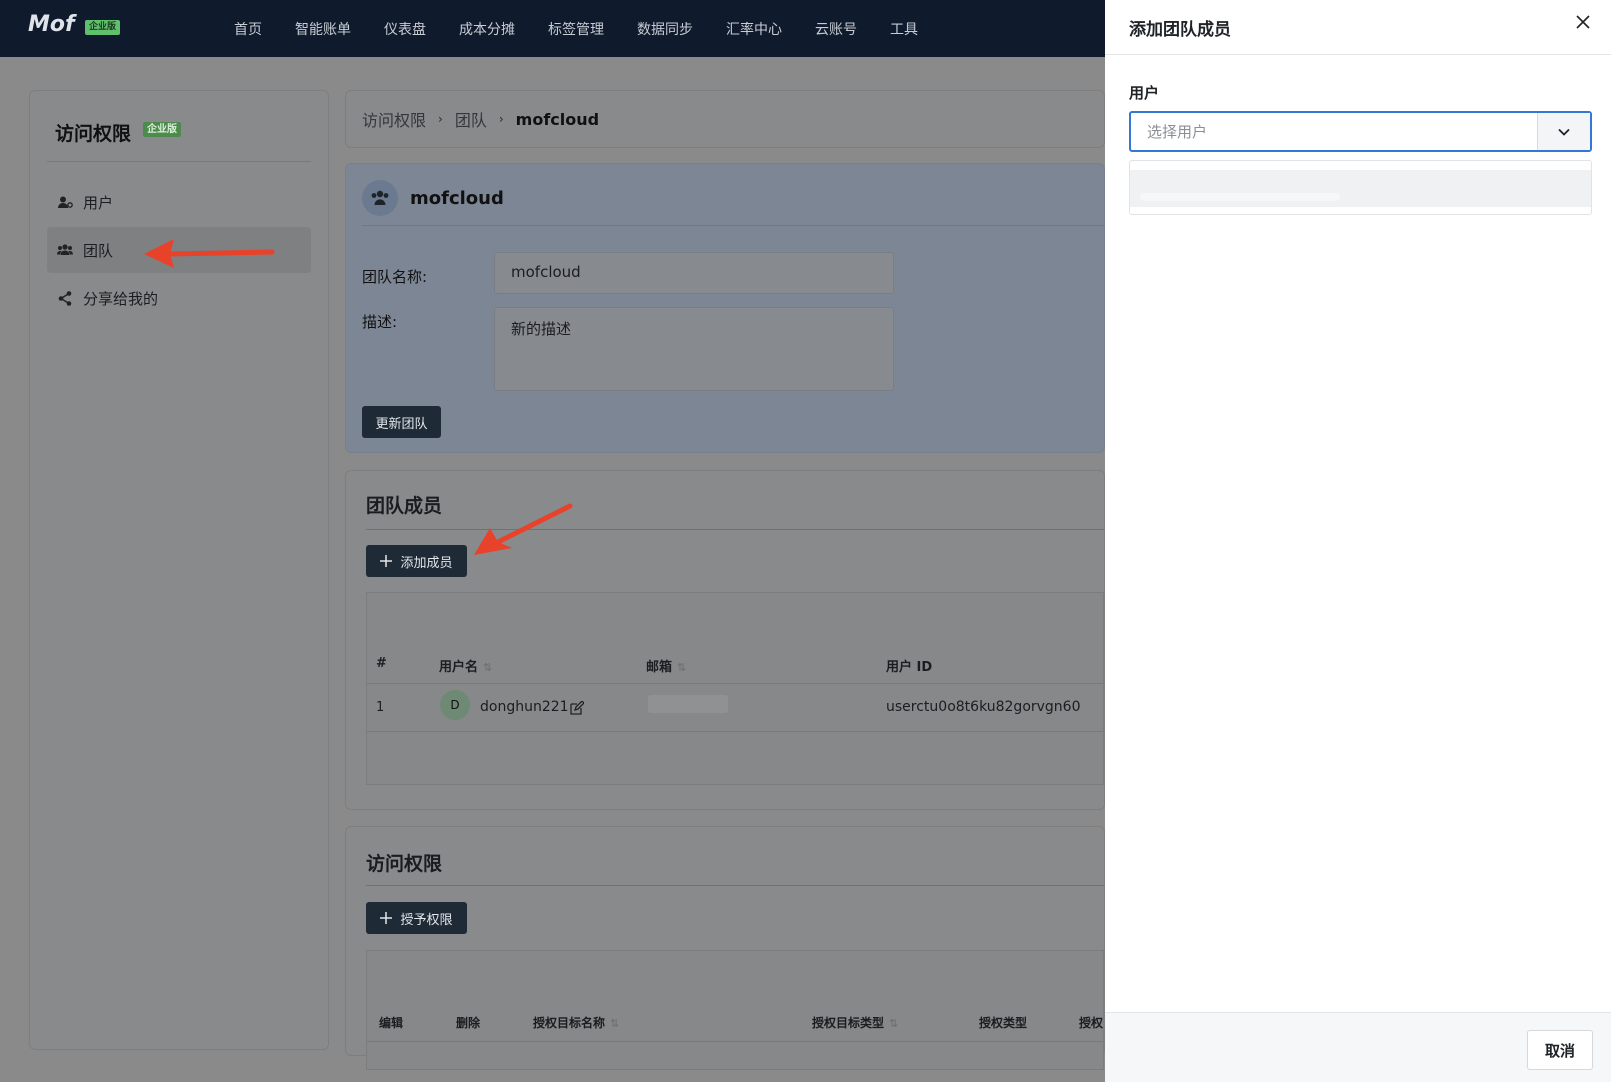  I want to click on sidebar-item-team: 团队, so click(179, 250).